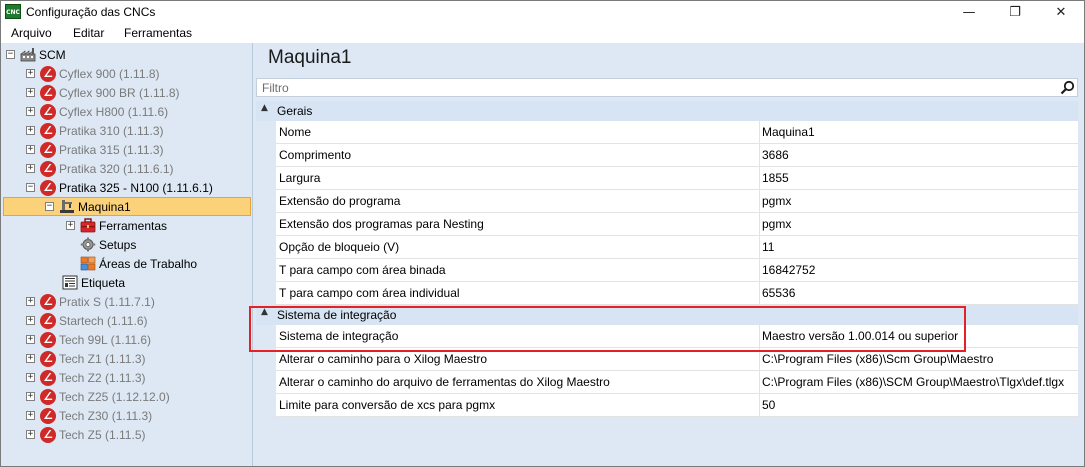 The image size is (1085, 467). I want to click on tree-item-machine: + ∠ Tech Z2 (1.11.3), so click(85, 377).